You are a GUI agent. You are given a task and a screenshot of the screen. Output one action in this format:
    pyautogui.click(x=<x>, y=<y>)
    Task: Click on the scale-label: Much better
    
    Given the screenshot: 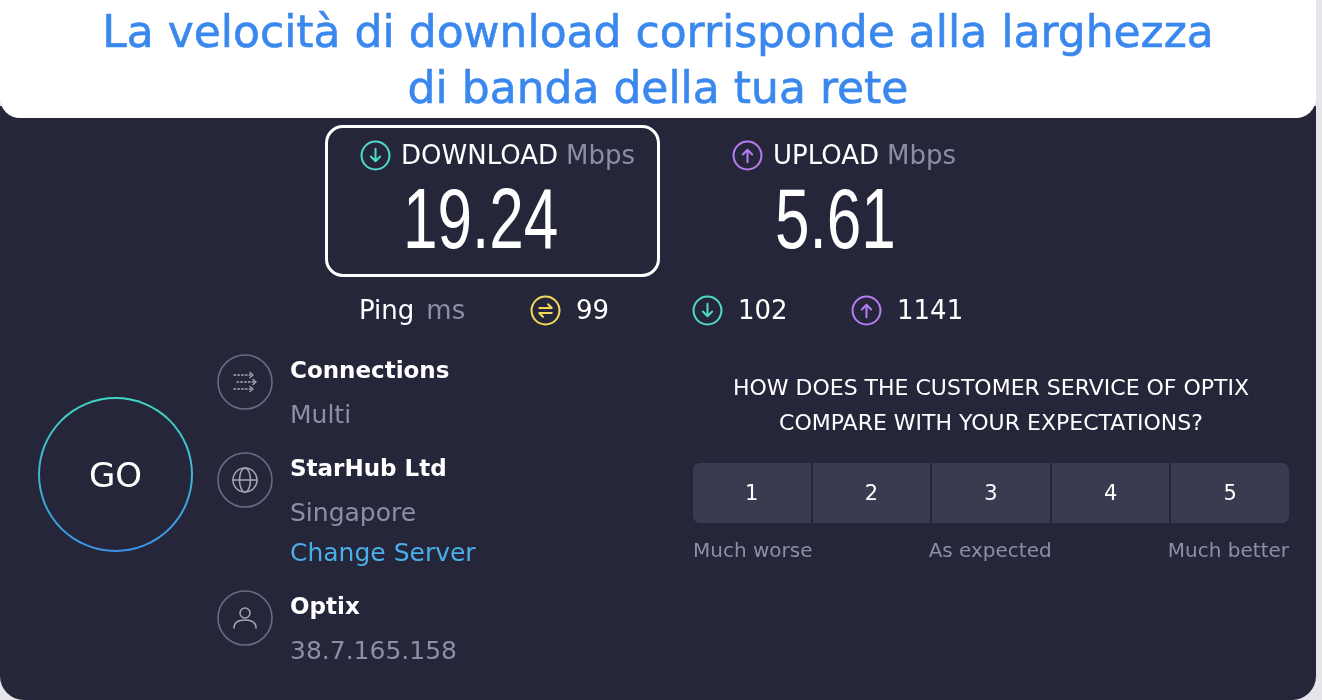 What is the action you would take?
    pyautogui.click(x=1228, y=550)
    